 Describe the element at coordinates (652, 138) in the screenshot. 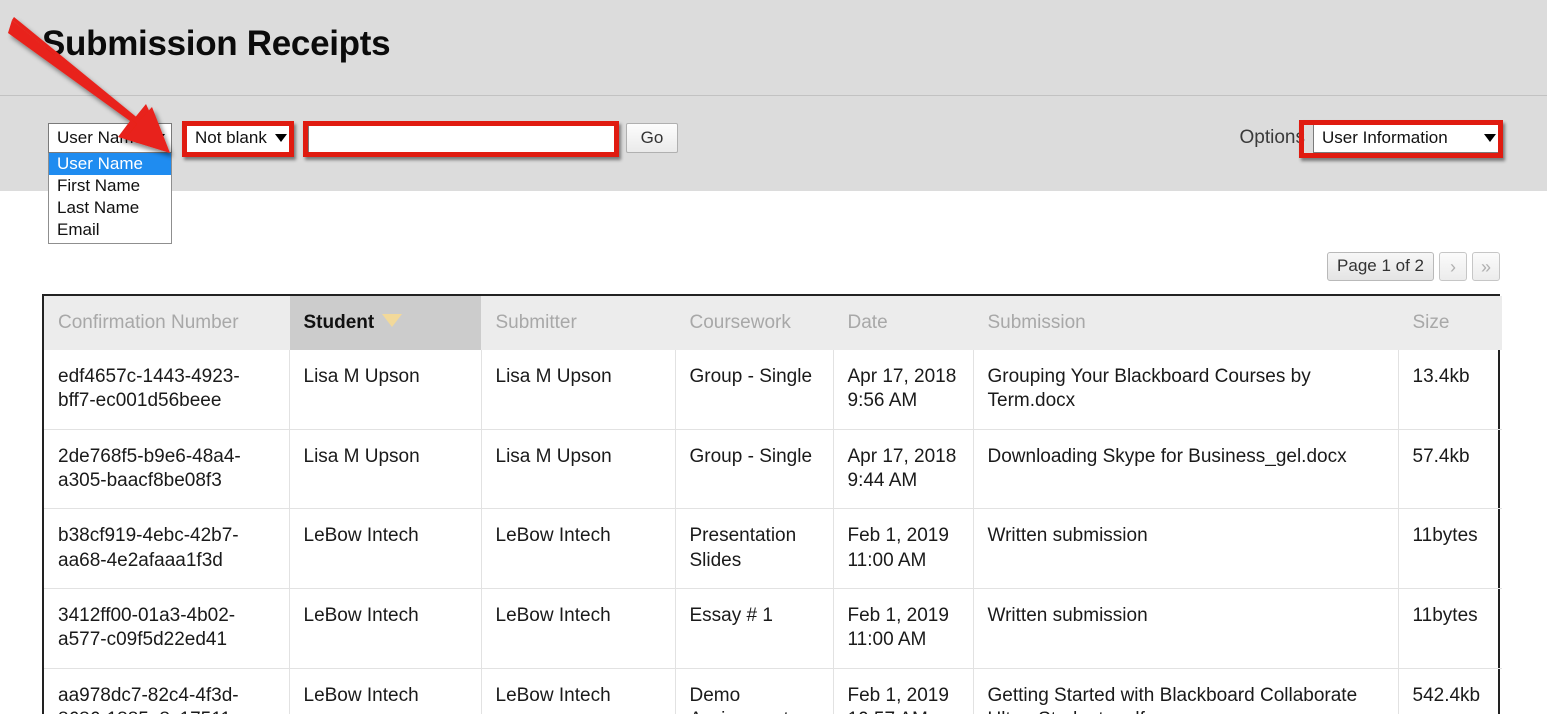

I see `go-button: Go` at that location.